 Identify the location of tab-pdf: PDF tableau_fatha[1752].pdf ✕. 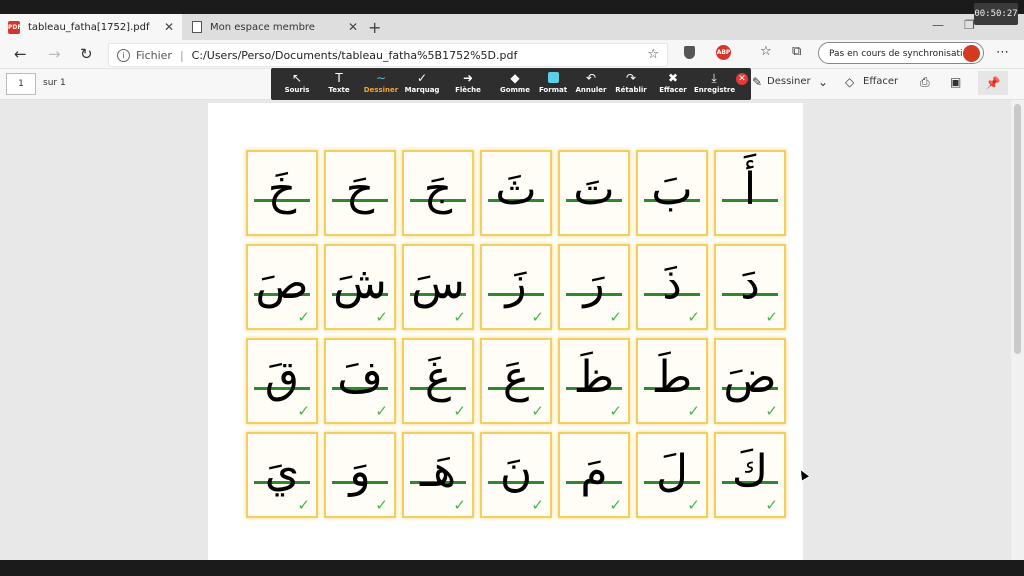
(91, 27).